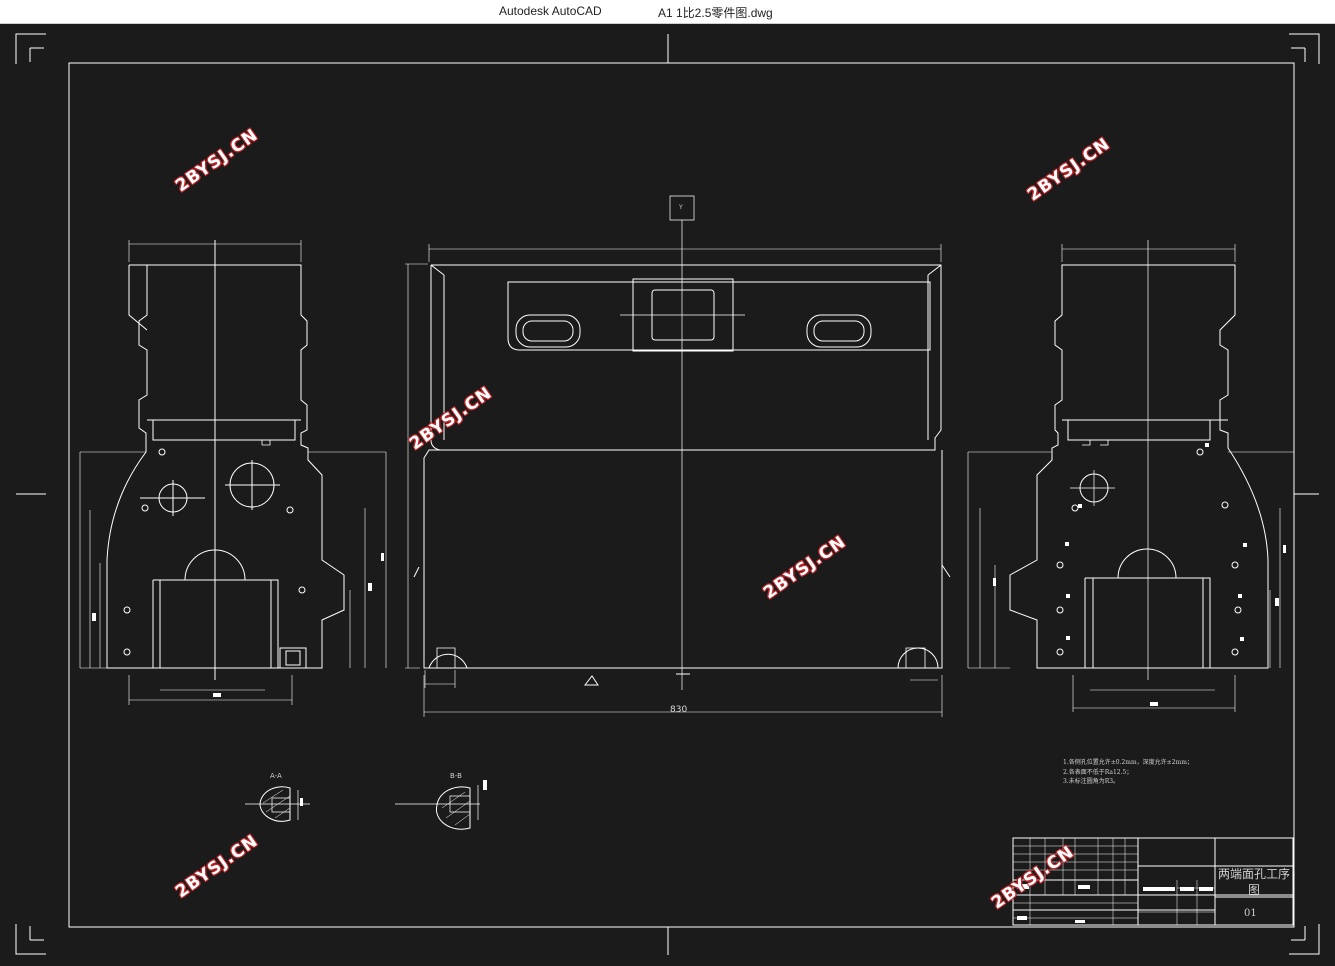 Image resolution: width=1335 pixels, height=966 pixels. What do you see at coordinates (679, 710) in the screenshot?
I see `dimension-overall-length: 830` at bounding box center [679, 710].